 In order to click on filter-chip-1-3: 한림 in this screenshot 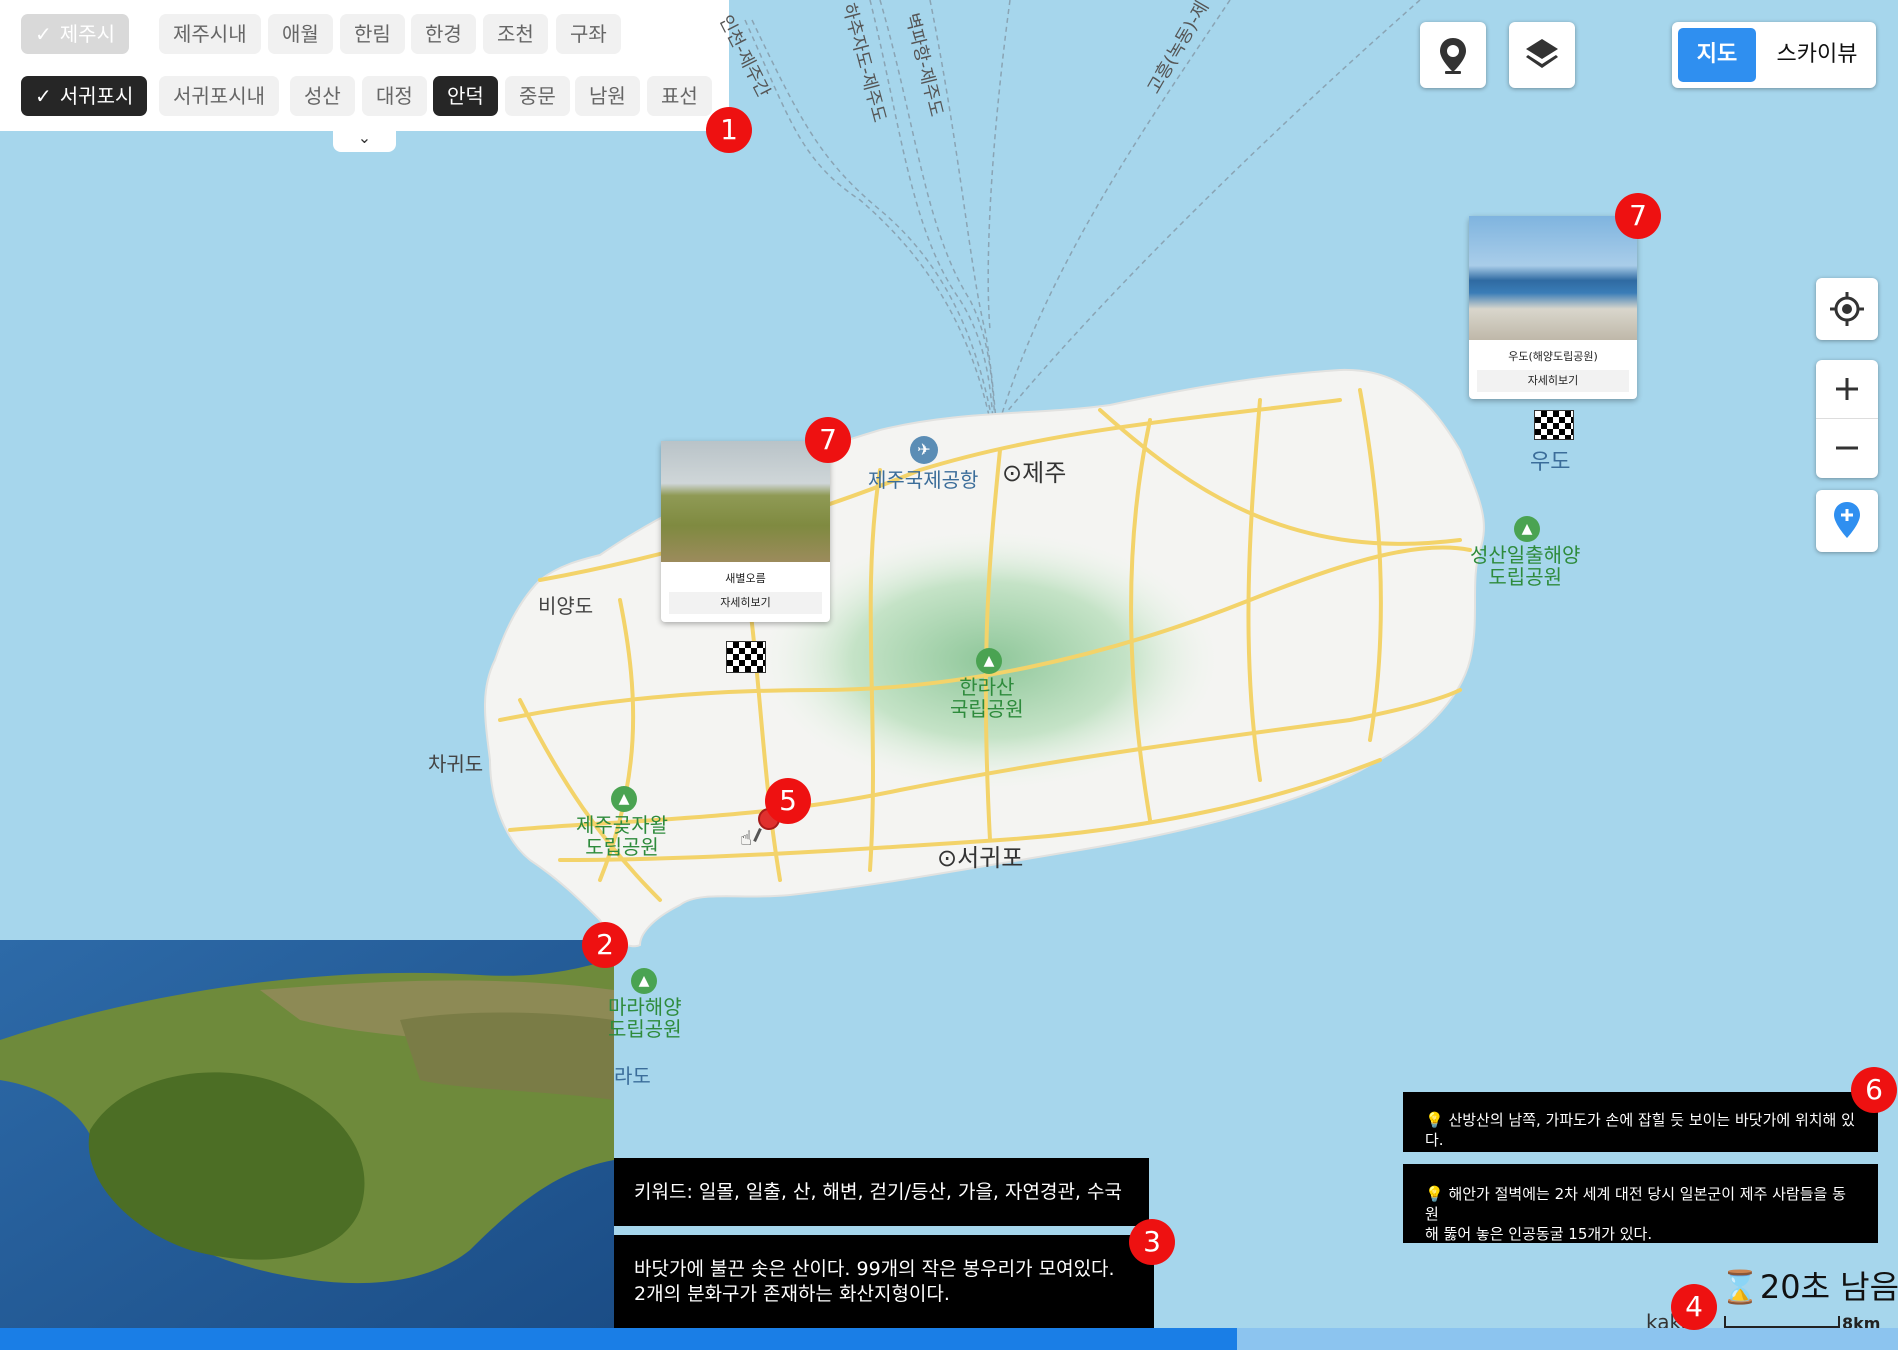, I will do `click(372, 34)`.